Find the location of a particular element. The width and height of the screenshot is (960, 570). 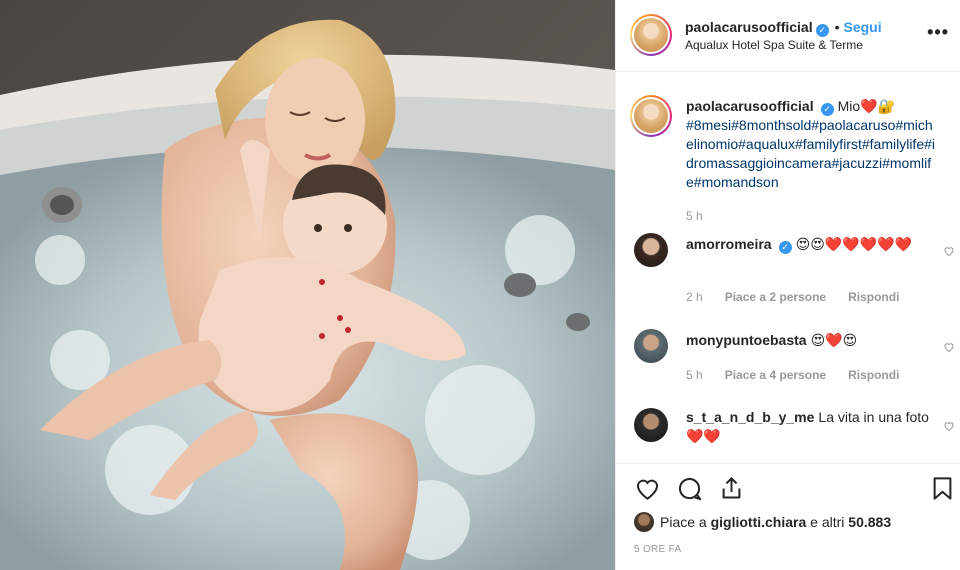

share-icon is located at coordinates (731, 488).